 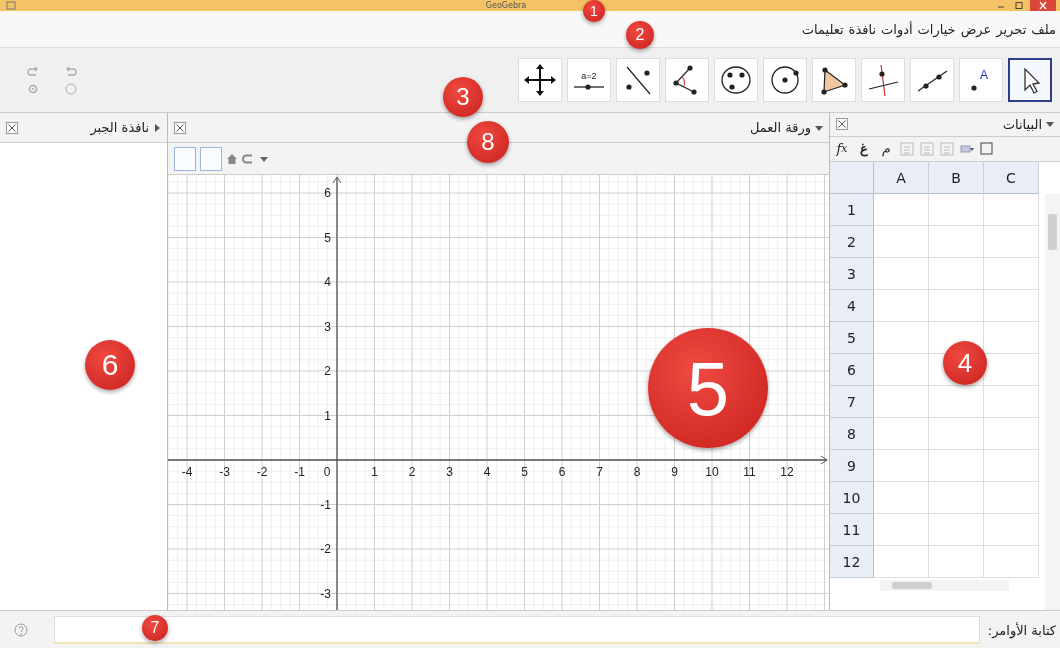 What do you see at coordinates (637, 472) in the screenshot?
I see `axis-label: 8` at bounding box center [637, 472].